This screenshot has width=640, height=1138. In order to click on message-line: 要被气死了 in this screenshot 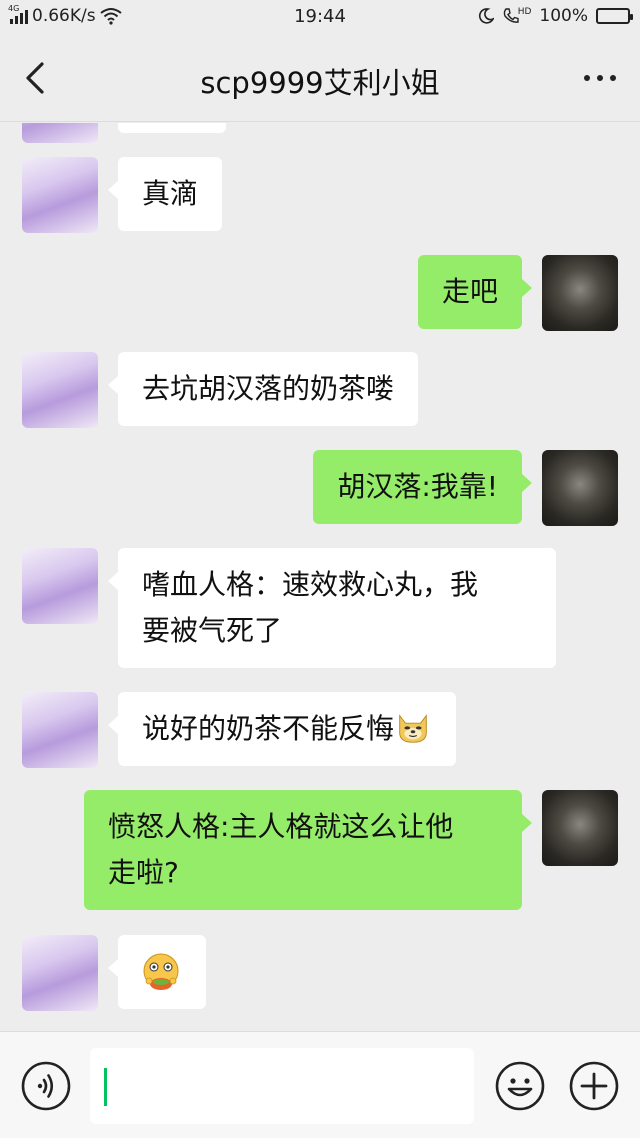, I will do `click(212, 630)`.